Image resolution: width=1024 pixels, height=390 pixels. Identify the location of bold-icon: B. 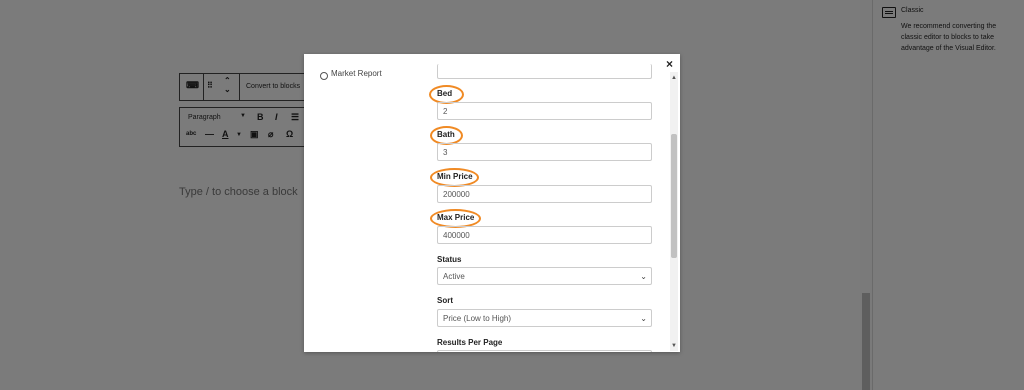
(260, 117).